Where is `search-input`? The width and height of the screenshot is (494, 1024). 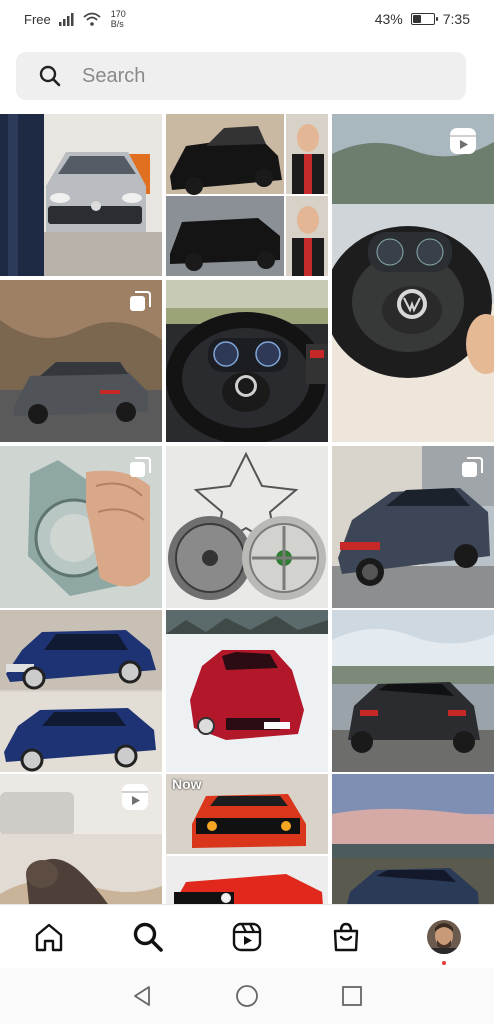
search-input is located at coordinates (252, 76).